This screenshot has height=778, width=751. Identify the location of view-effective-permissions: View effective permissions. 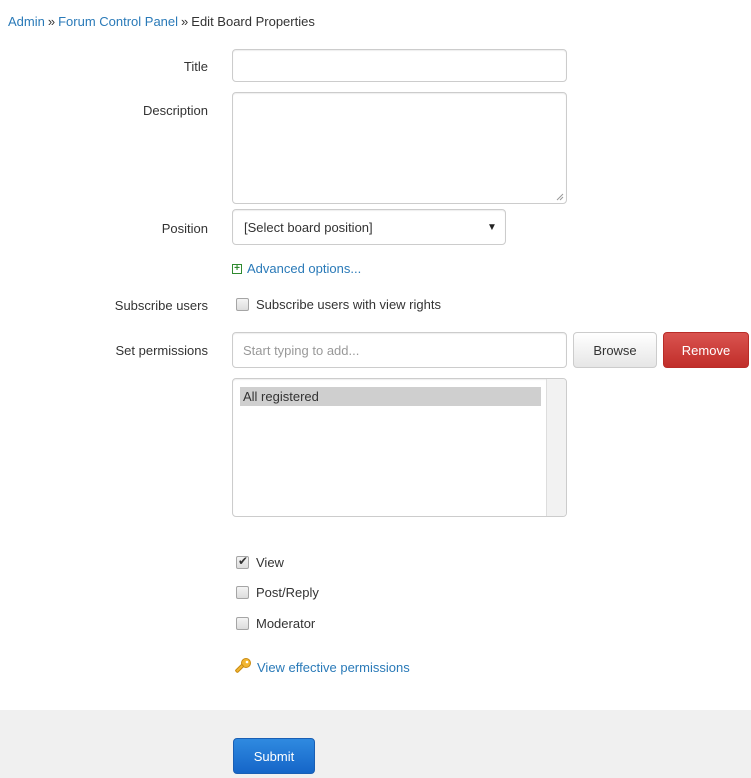
(321, 667).